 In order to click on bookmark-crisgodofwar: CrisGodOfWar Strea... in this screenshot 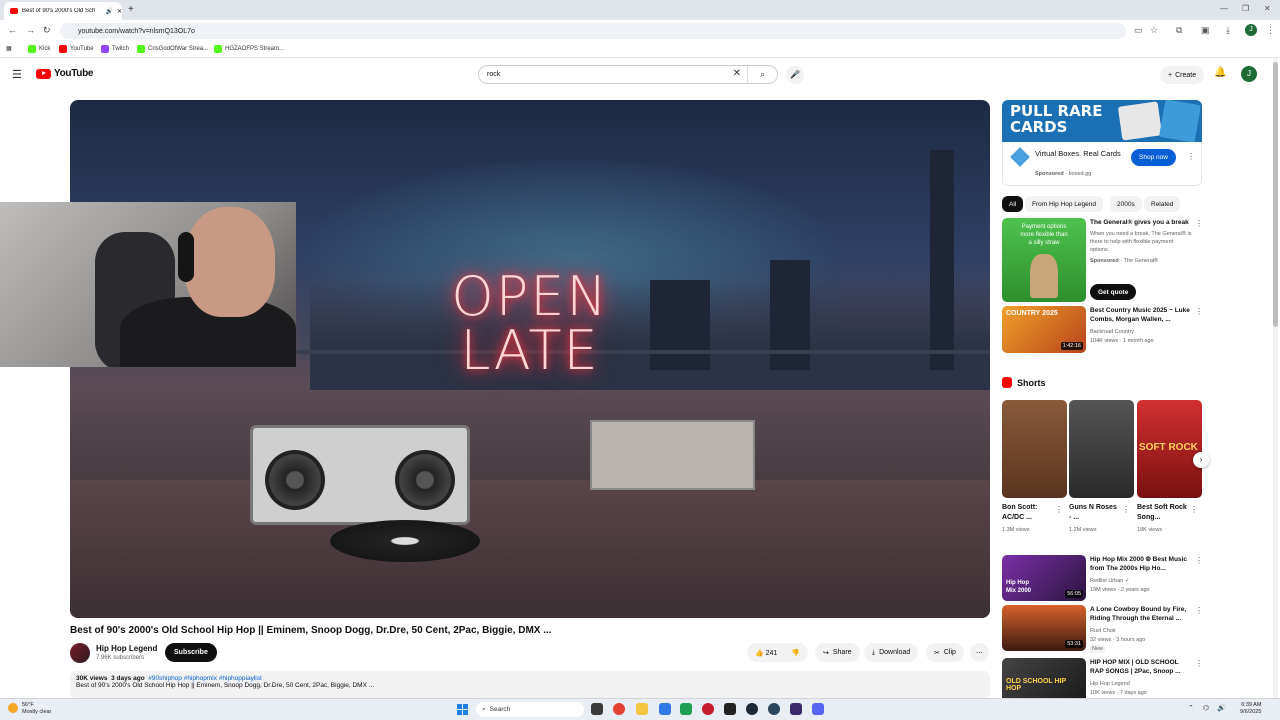, I will do `click(172, 49)`.